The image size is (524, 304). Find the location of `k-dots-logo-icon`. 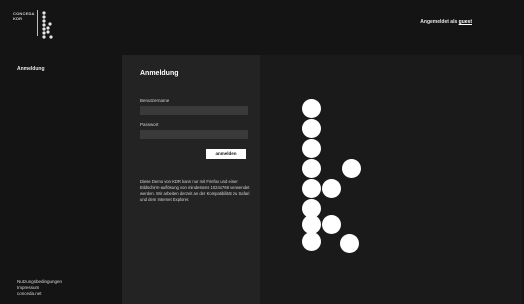

k-dots-logo-icon is located at coordinates (47, 25).